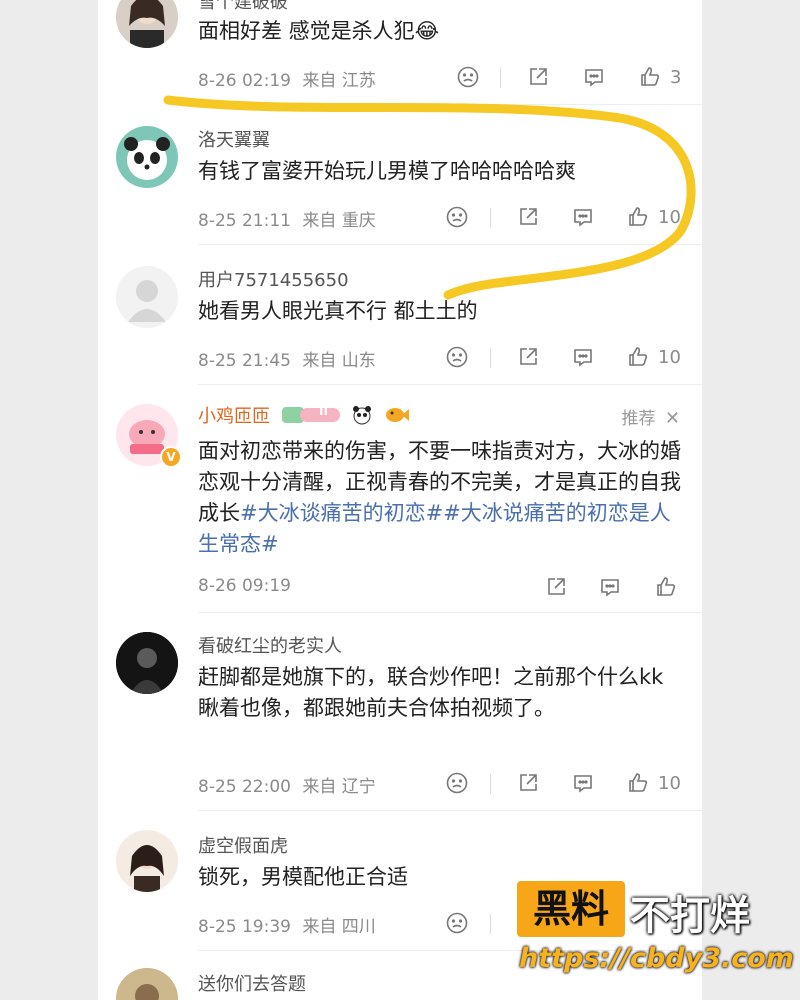 The width and height of the screenshot is (800, 1000). What do you see at coordinates (672, 418) in the screenshot?
I see `close-icon: ✕` at bounding box center [672, 418].